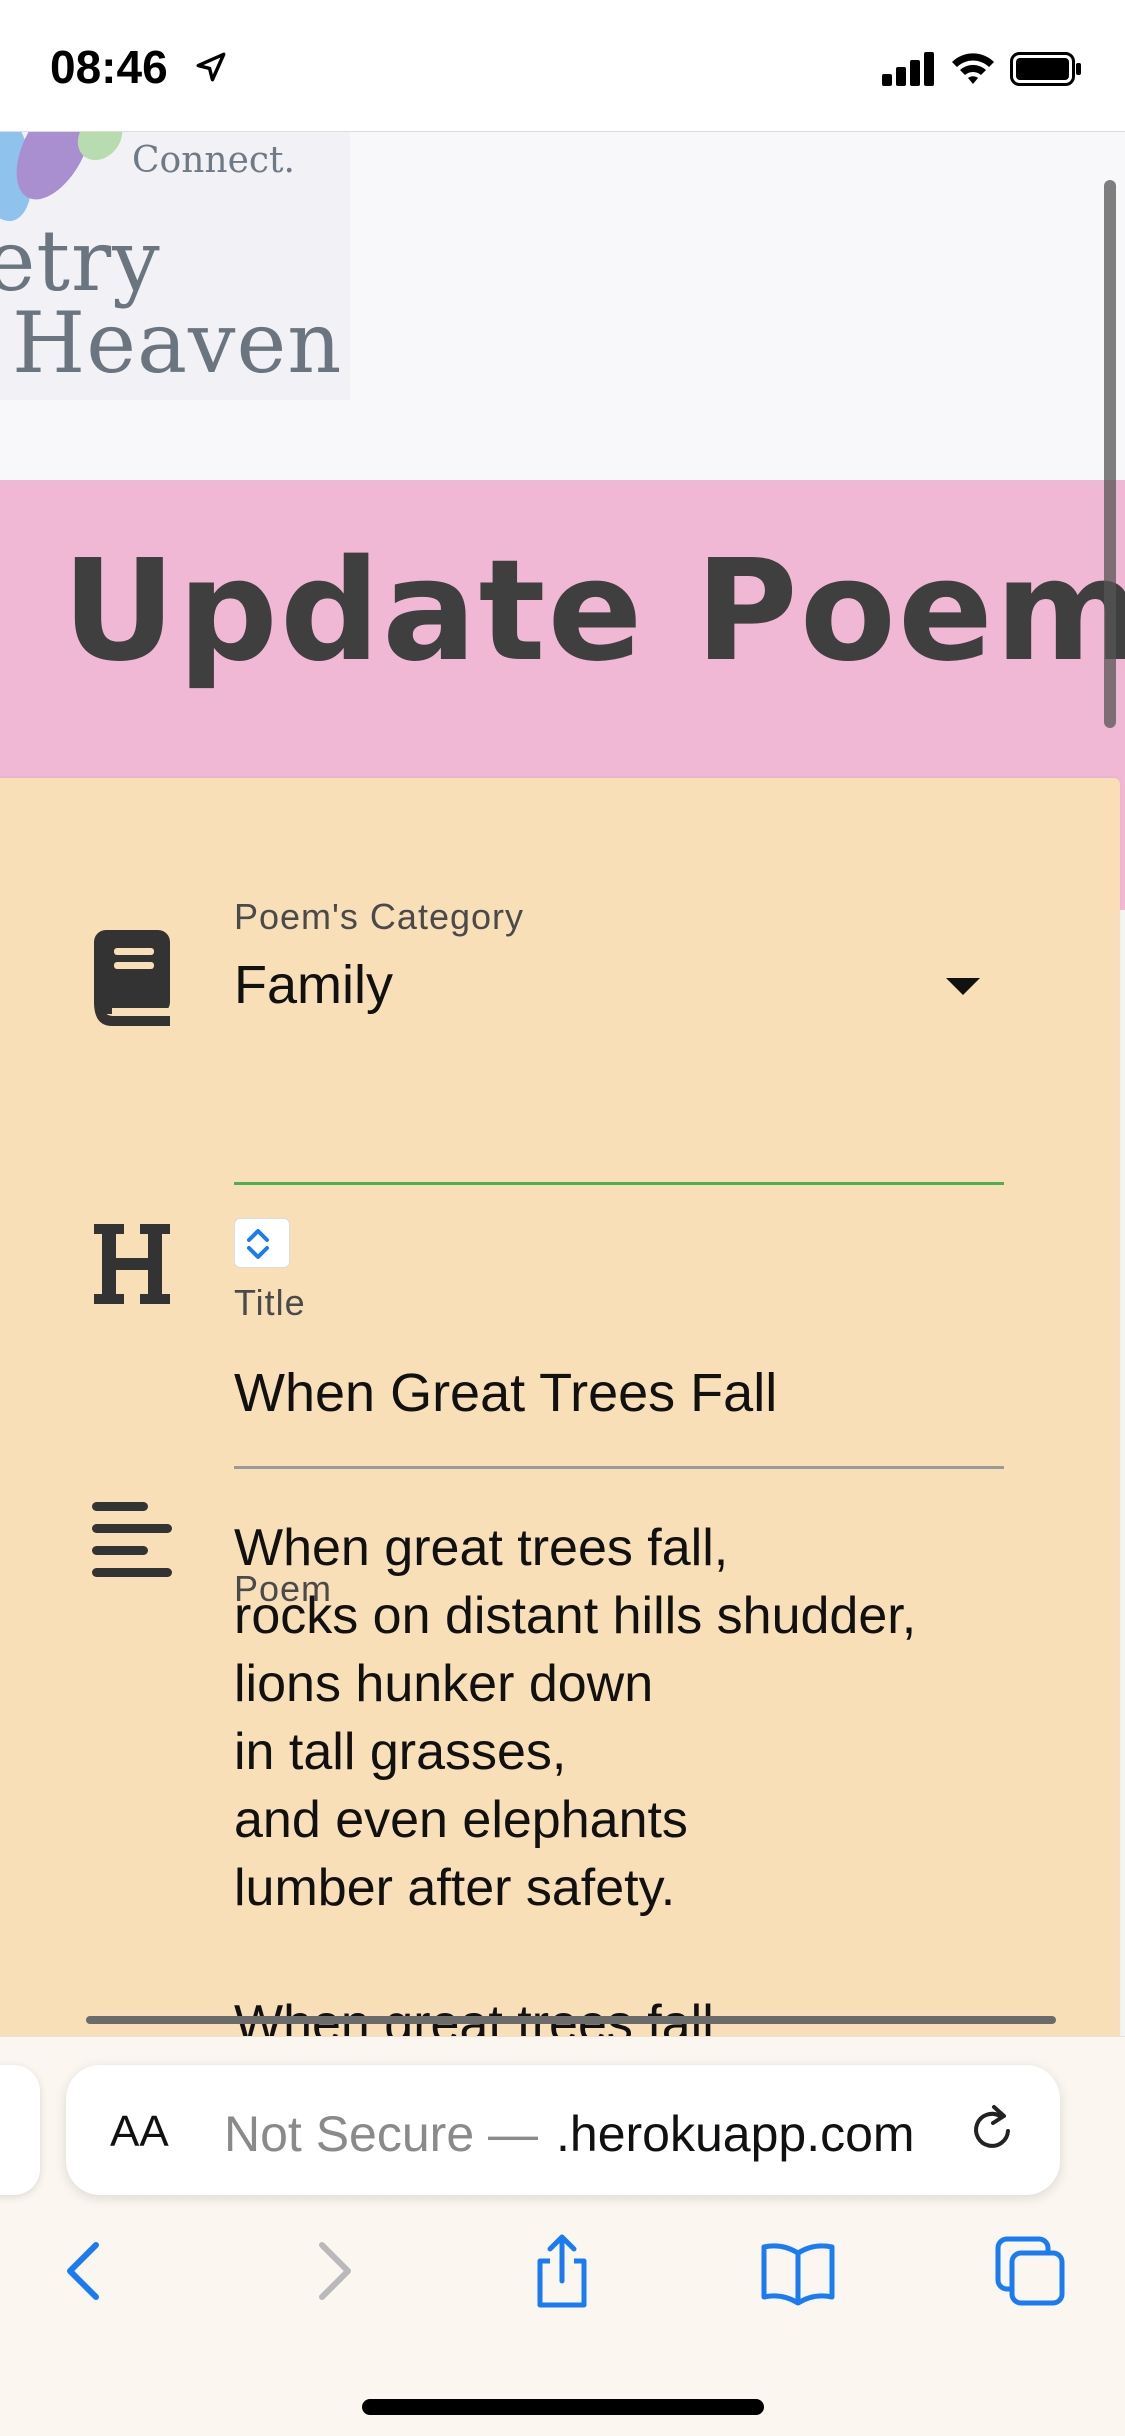  Describe the element at coordinates (1045, 69) in the screenshot. I see `battery-icon` at that location.